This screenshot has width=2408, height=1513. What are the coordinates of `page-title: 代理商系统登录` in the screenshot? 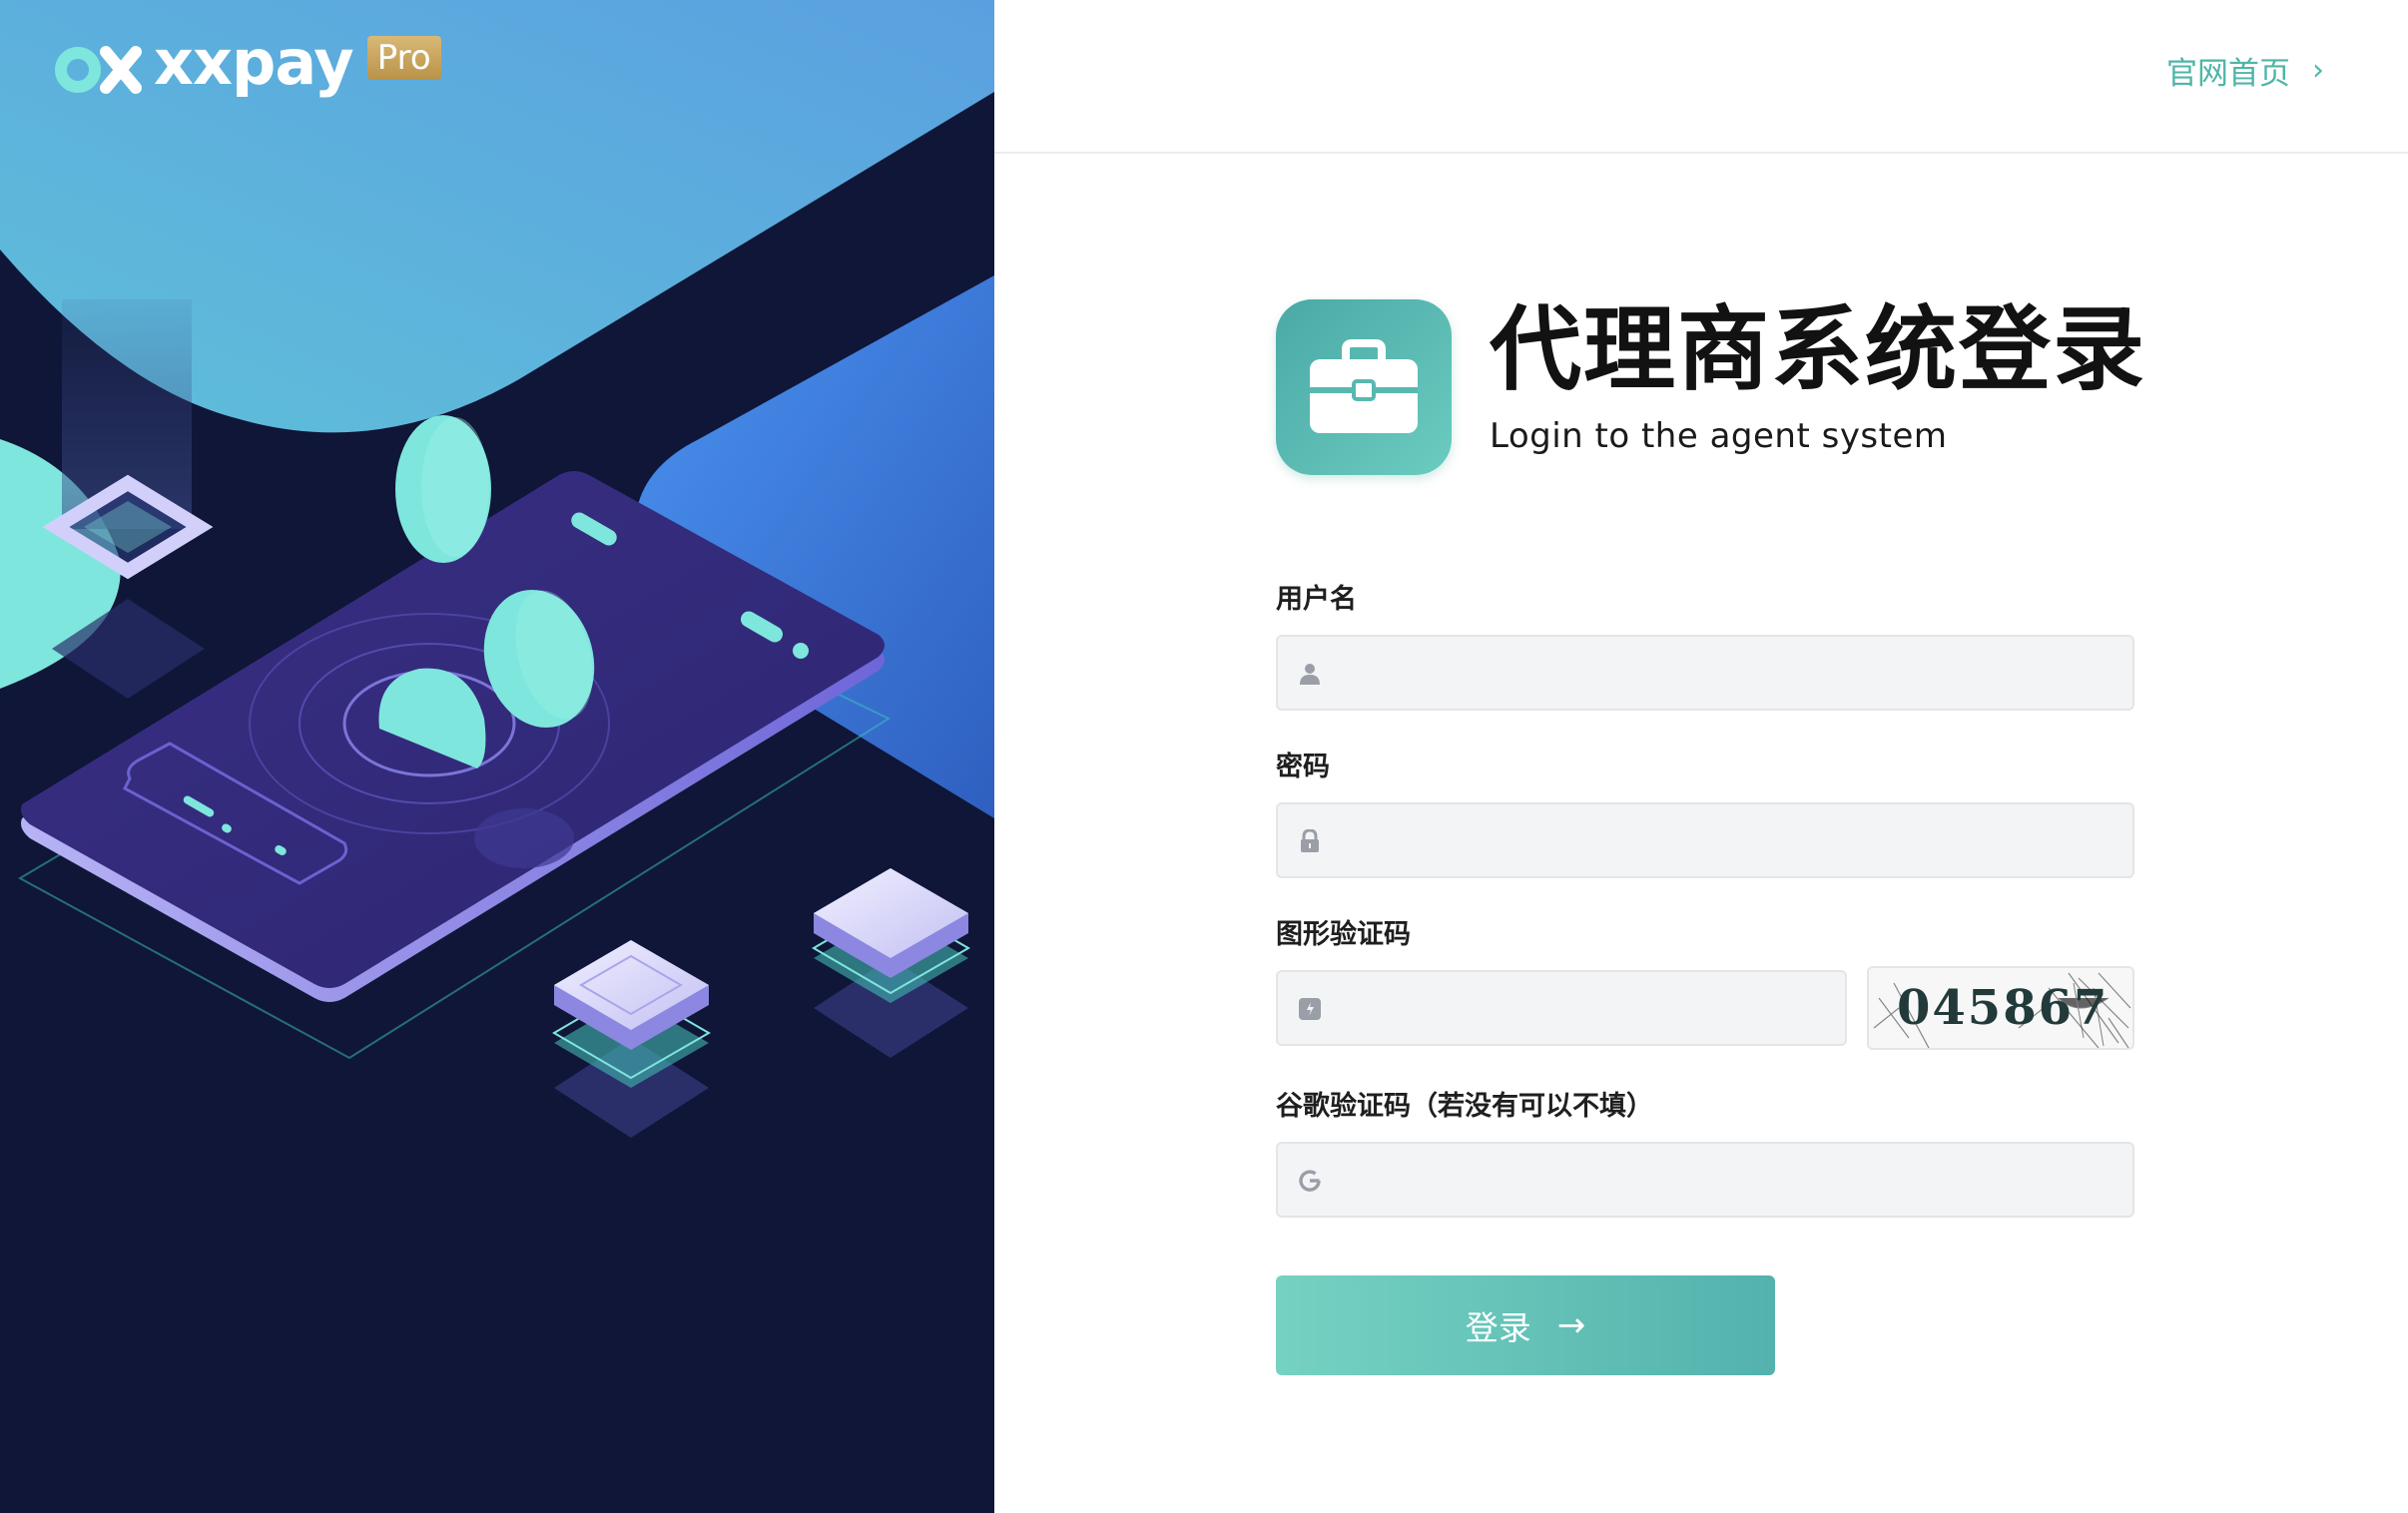 It's located at (1818, 350).